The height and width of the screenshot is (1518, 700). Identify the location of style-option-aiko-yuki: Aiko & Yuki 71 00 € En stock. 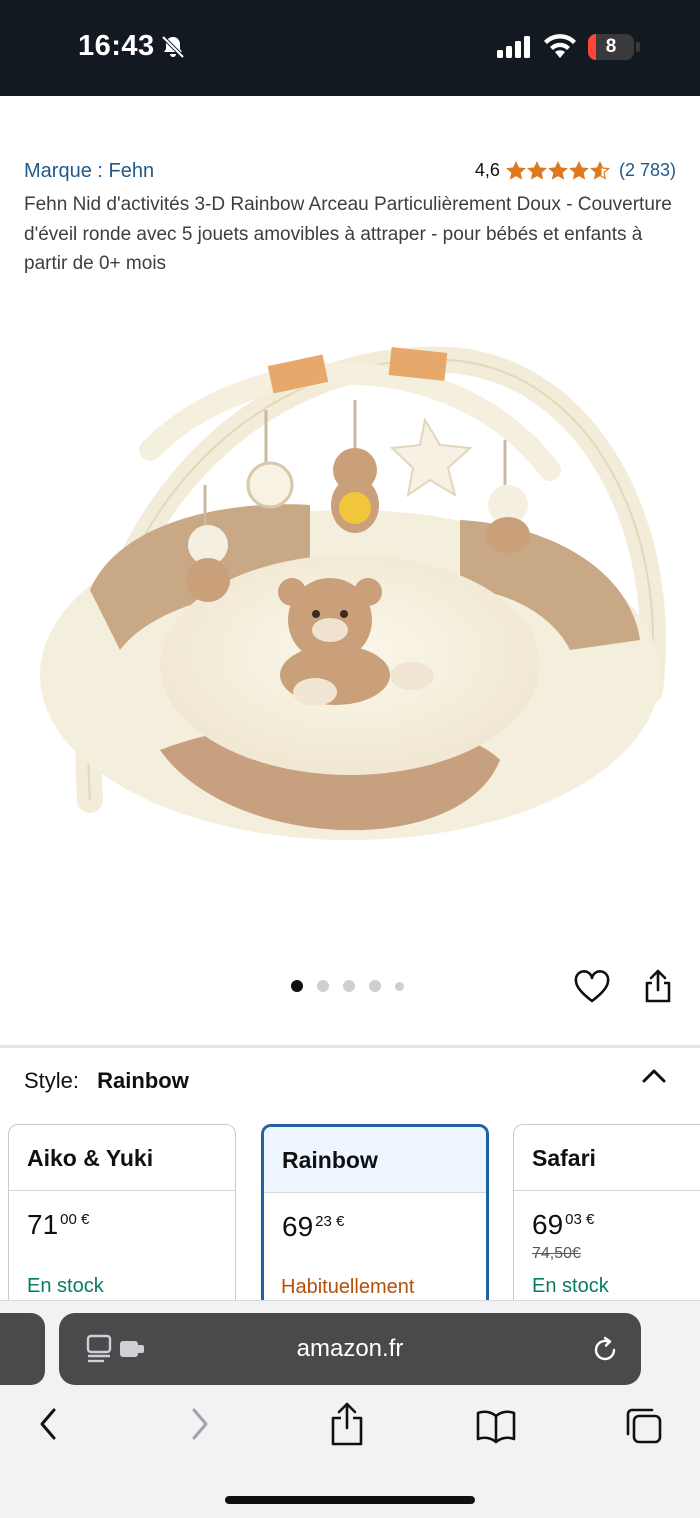
(122, 1212).